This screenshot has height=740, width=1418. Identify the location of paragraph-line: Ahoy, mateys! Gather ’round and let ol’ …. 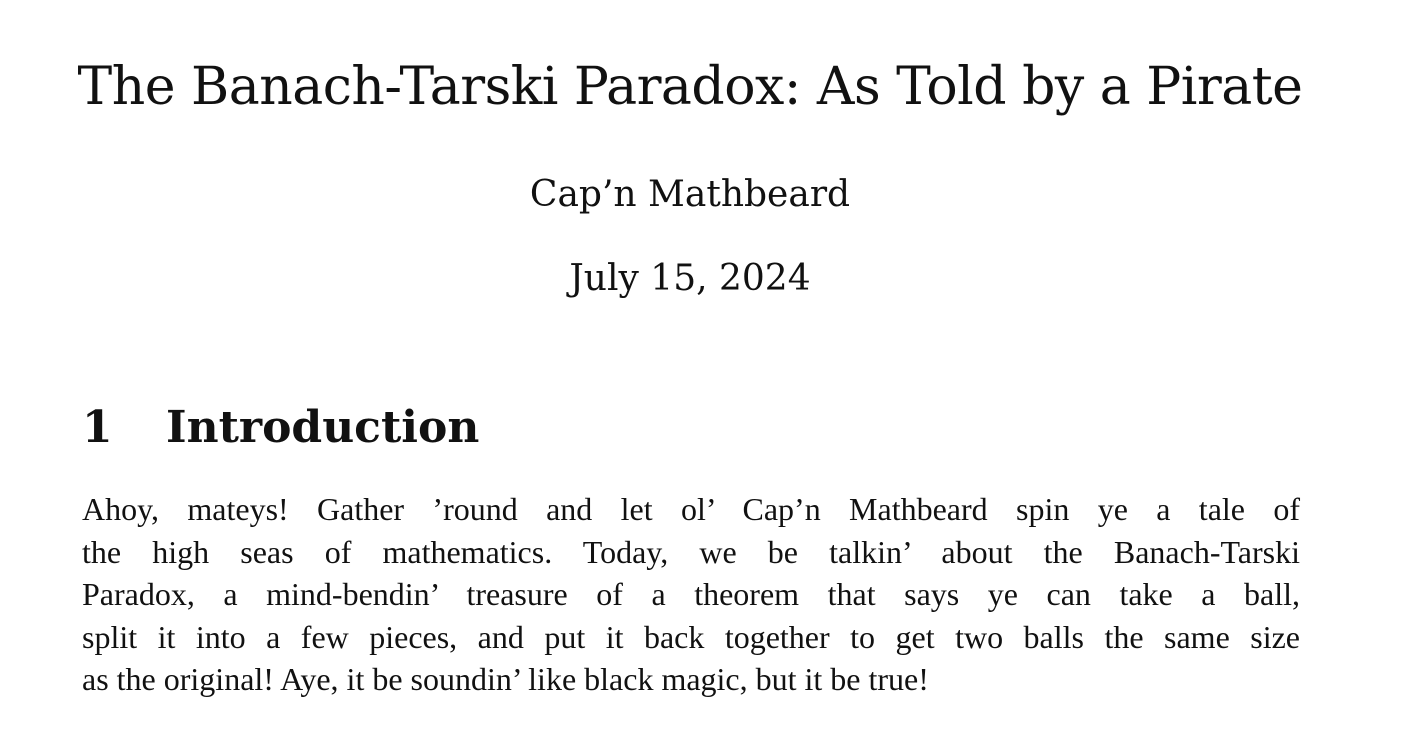
(691, 509).